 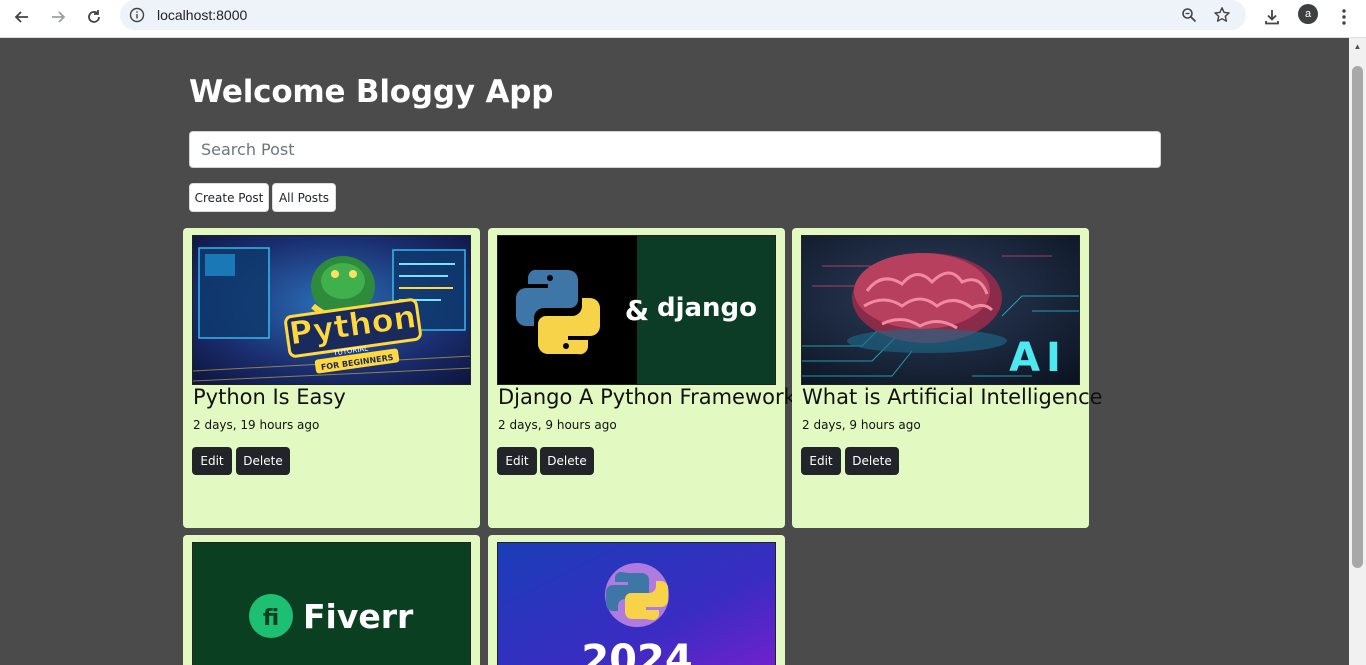 I want to click on reload-icon, so click(x=94, y=16).